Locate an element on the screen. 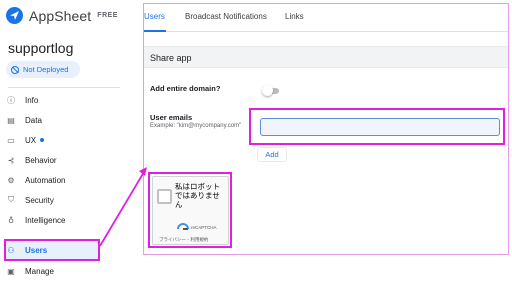  sidebar-item-label: Behavior is located at coordinates (41, 160).